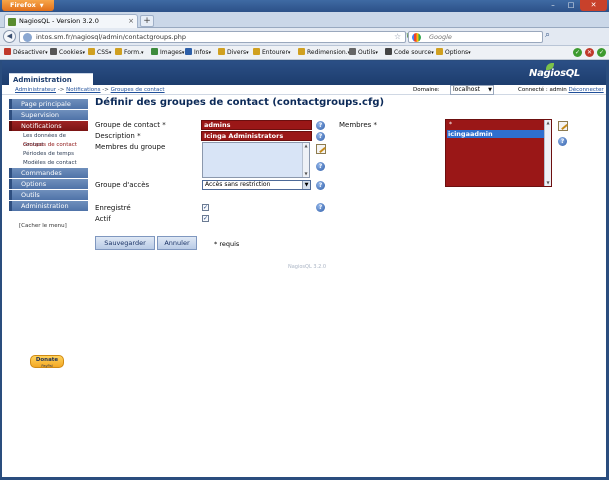  Describe the element at coordinates (27, 37) in the screenshot. I see `globe-icon` at that location.